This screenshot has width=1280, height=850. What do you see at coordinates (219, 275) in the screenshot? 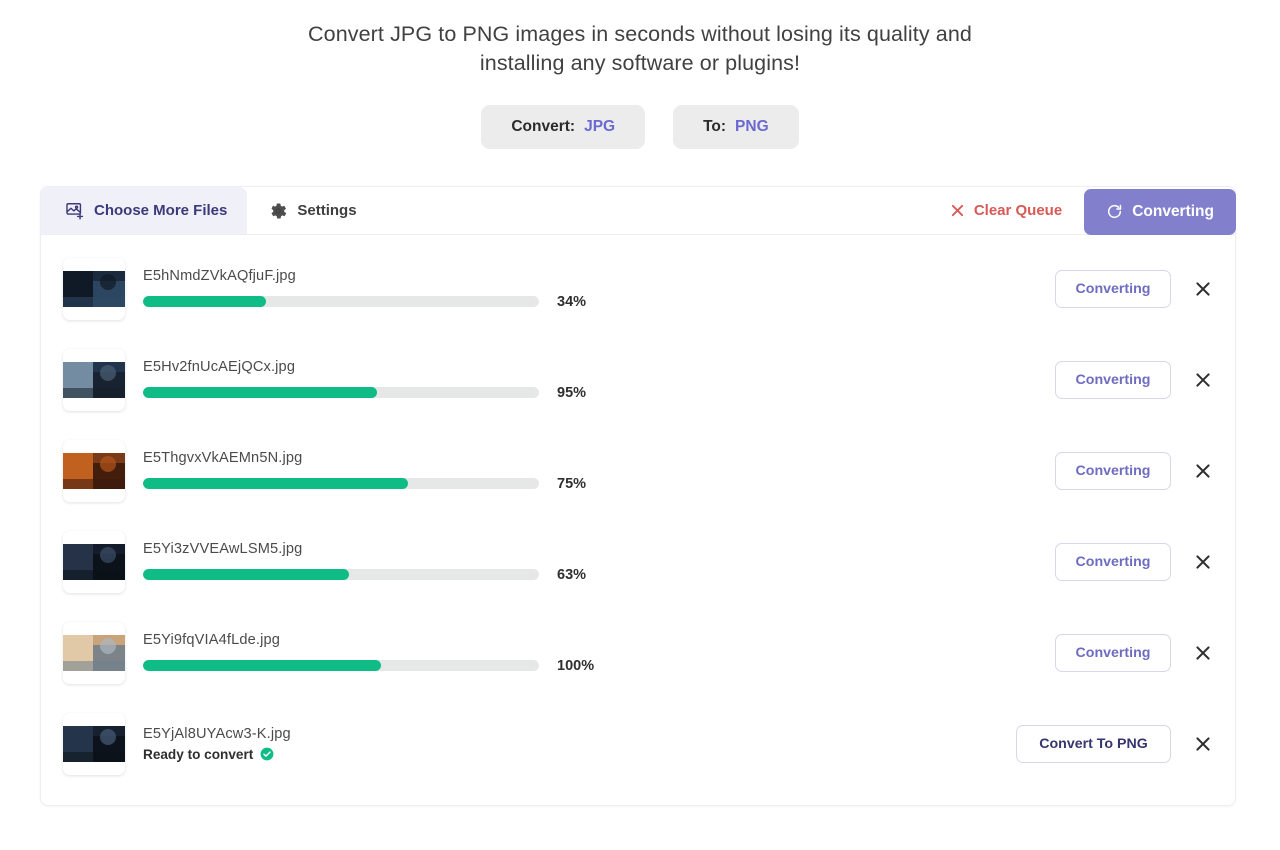
I see `file-name: E5hNmdZVkAQfjuF.jpg` at bounding box center [219, 275].